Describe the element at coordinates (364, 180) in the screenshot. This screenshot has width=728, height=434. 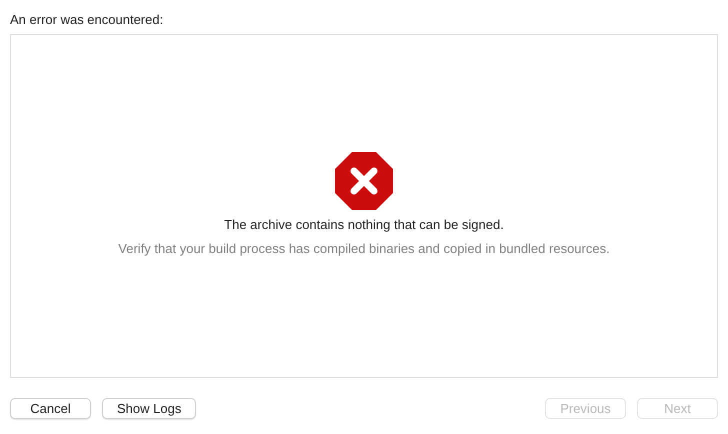
I see `error-icon` at that location.